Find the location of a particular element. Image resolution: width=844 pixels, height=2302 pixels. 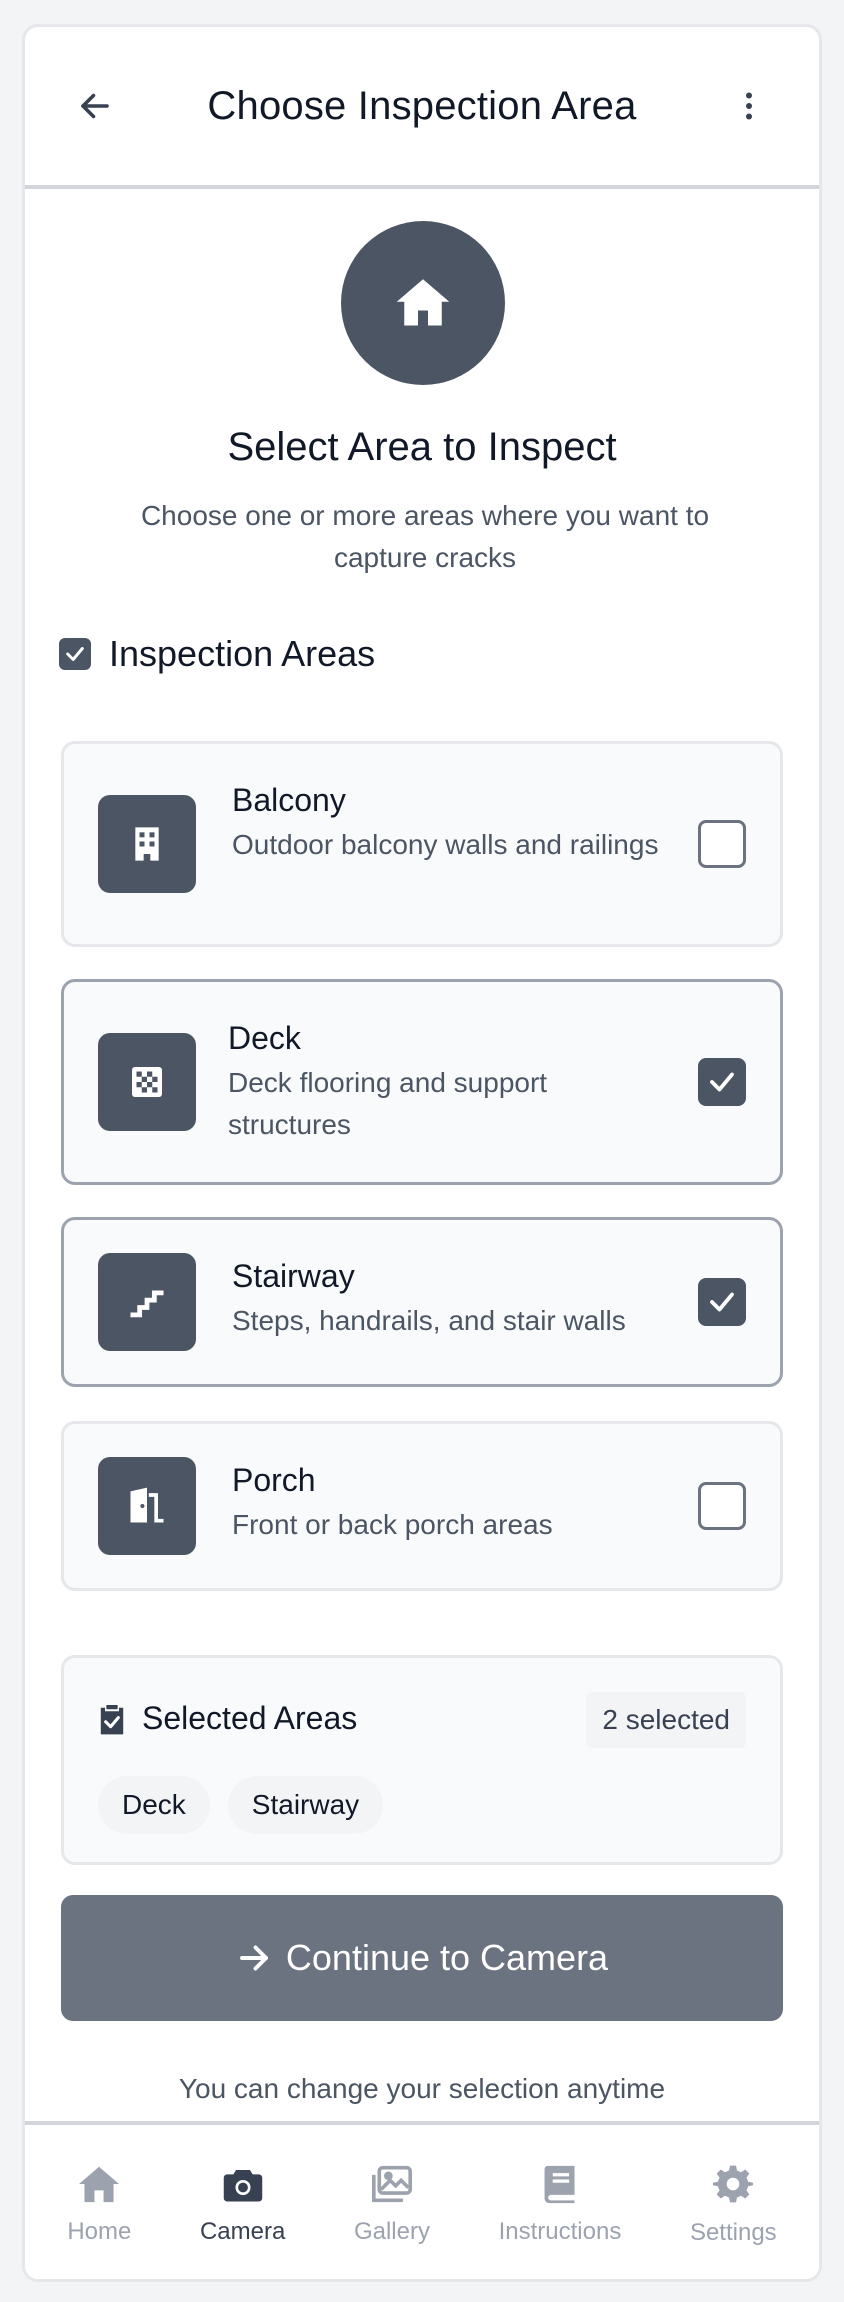

selected-chip-deck: Deck is located at coordinates (154, 1805).